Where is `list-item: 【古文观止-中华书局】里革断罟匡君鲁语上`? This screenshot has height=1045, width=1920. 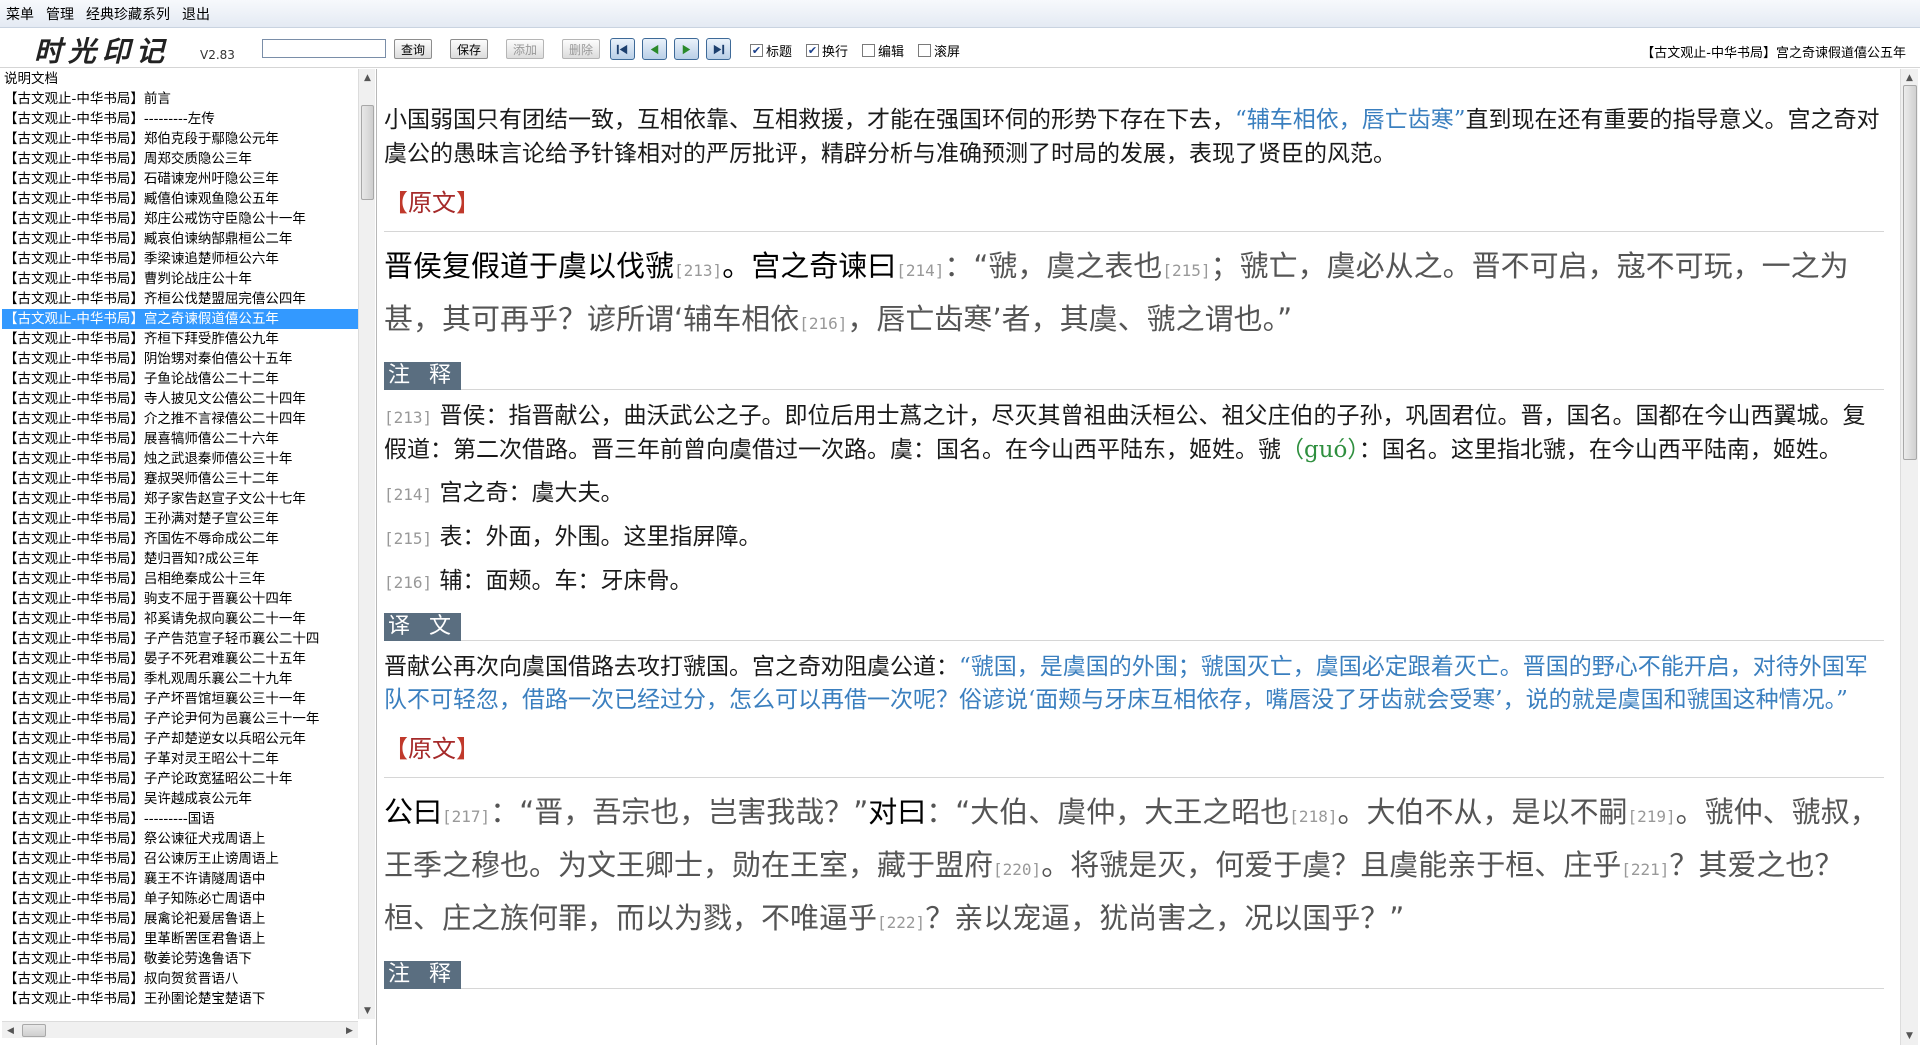 list-item: 【古文观止-中华书局】里革断罟匡君鲁语上 is located at coordinates (180, 939).